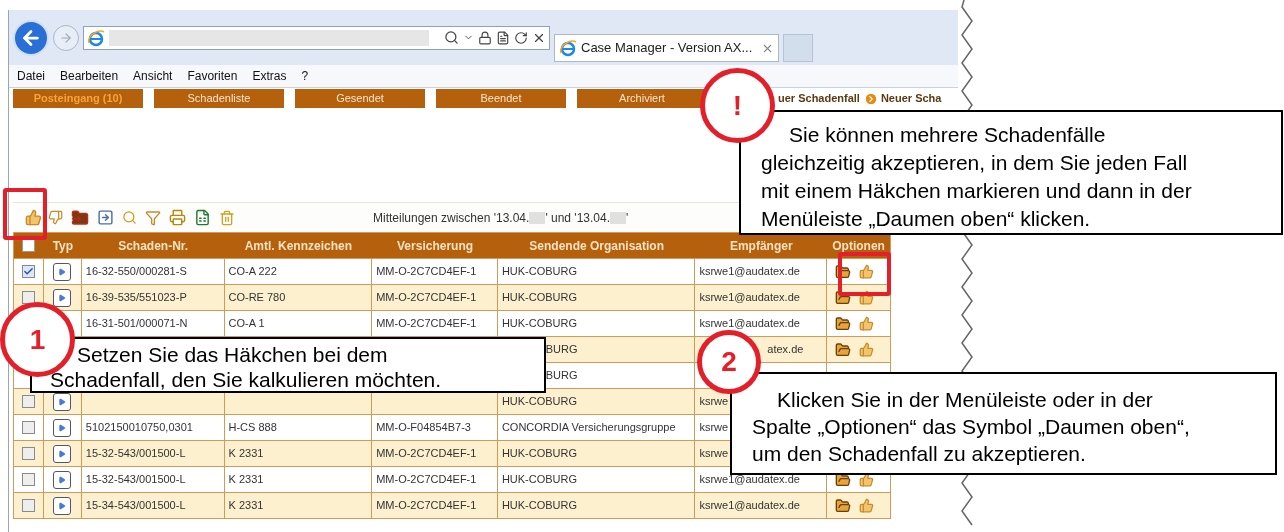  What do you see at coordinates (96, 37) in the screenshot?
I see `browser-logo-icon` at bounding box center [96, 37].